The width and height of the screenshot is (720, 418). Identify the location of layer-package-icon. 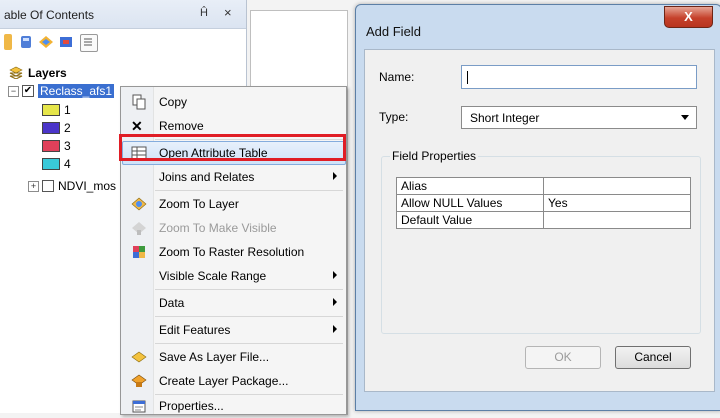
(139, 381).